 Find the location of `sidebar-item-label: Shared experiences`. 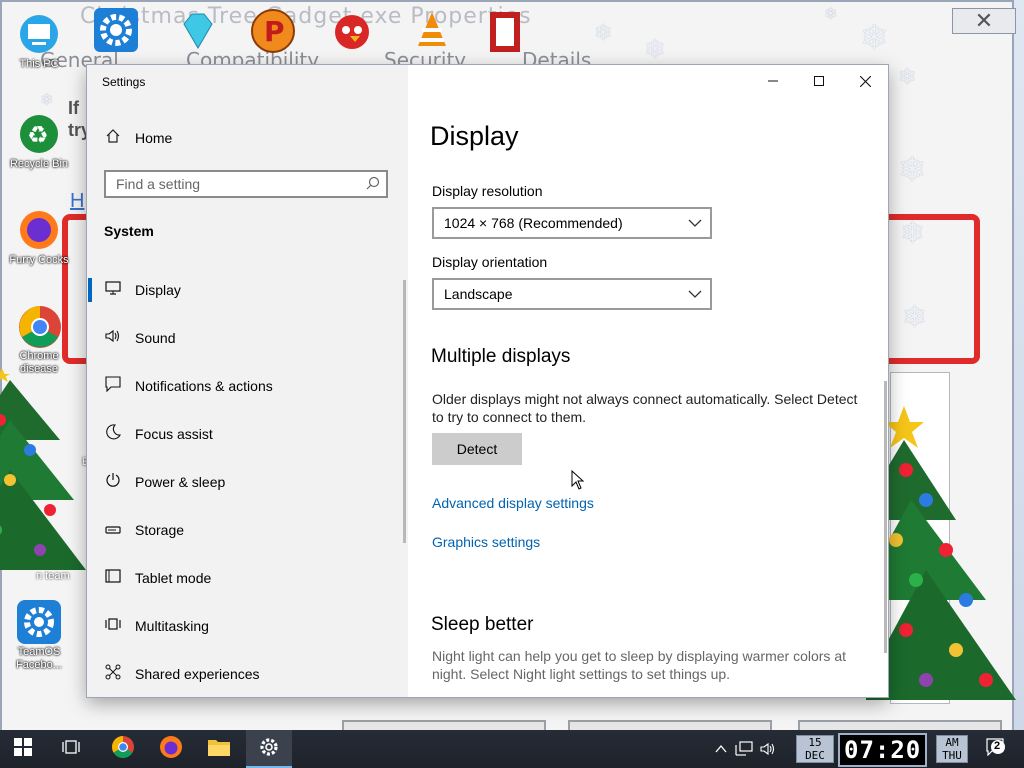

sidebar-item-label: Shared experiences is located at coordinates (197, 674).